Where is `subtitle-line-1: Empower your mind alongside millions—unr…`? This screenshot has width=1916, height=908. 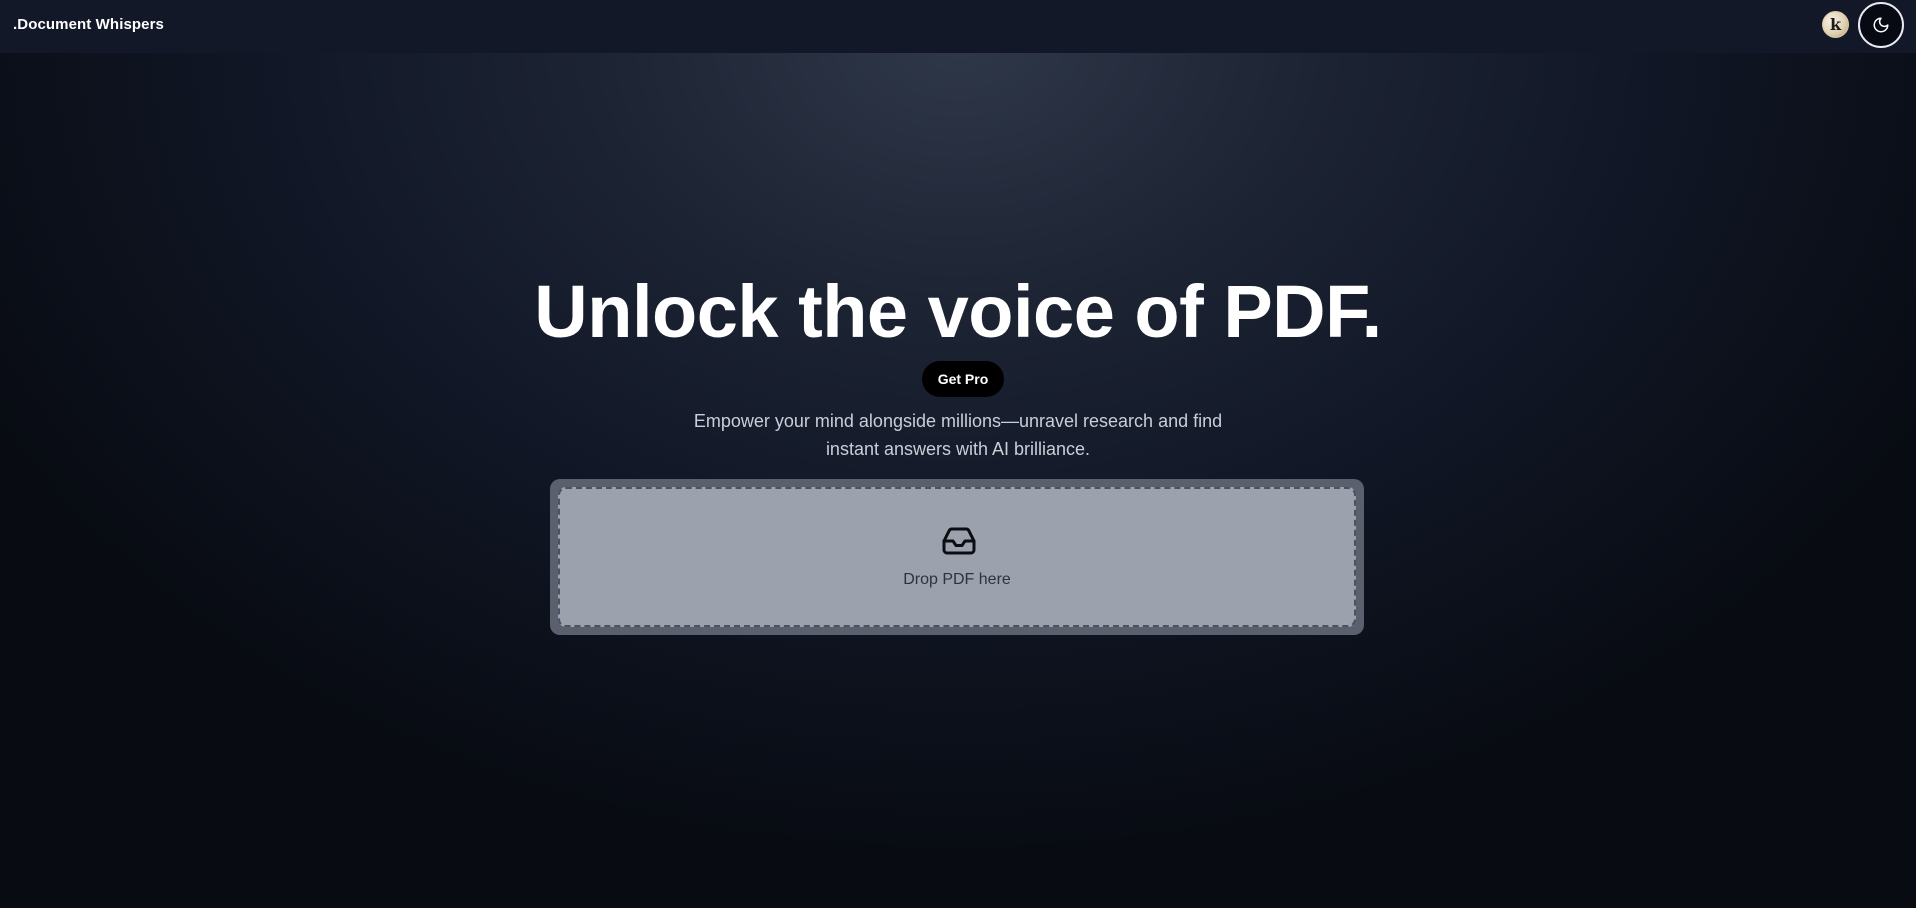 subtitle-line-1: Empower your mind alongside millions—unr… is located at coordinates (958, 421).